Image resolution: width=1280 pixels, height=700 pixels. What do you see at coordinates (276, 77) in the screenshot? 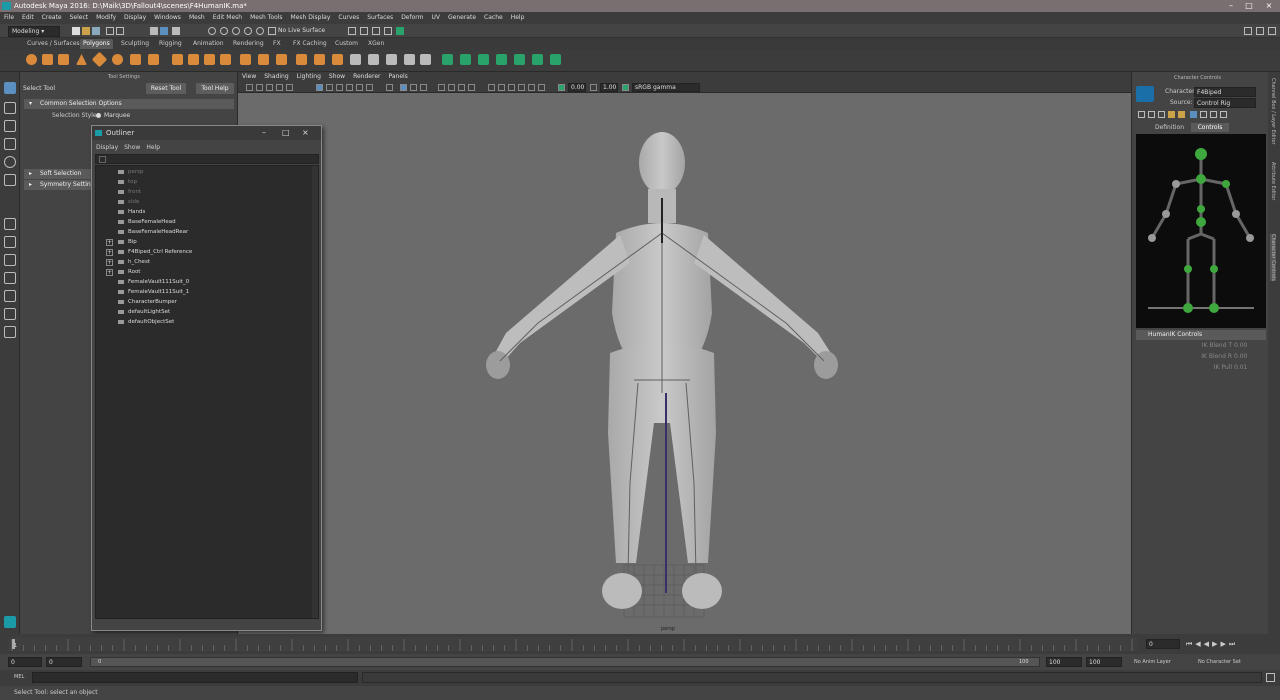
I see `viewport-menu-shading: Shading` at bounding box center [276, 77].